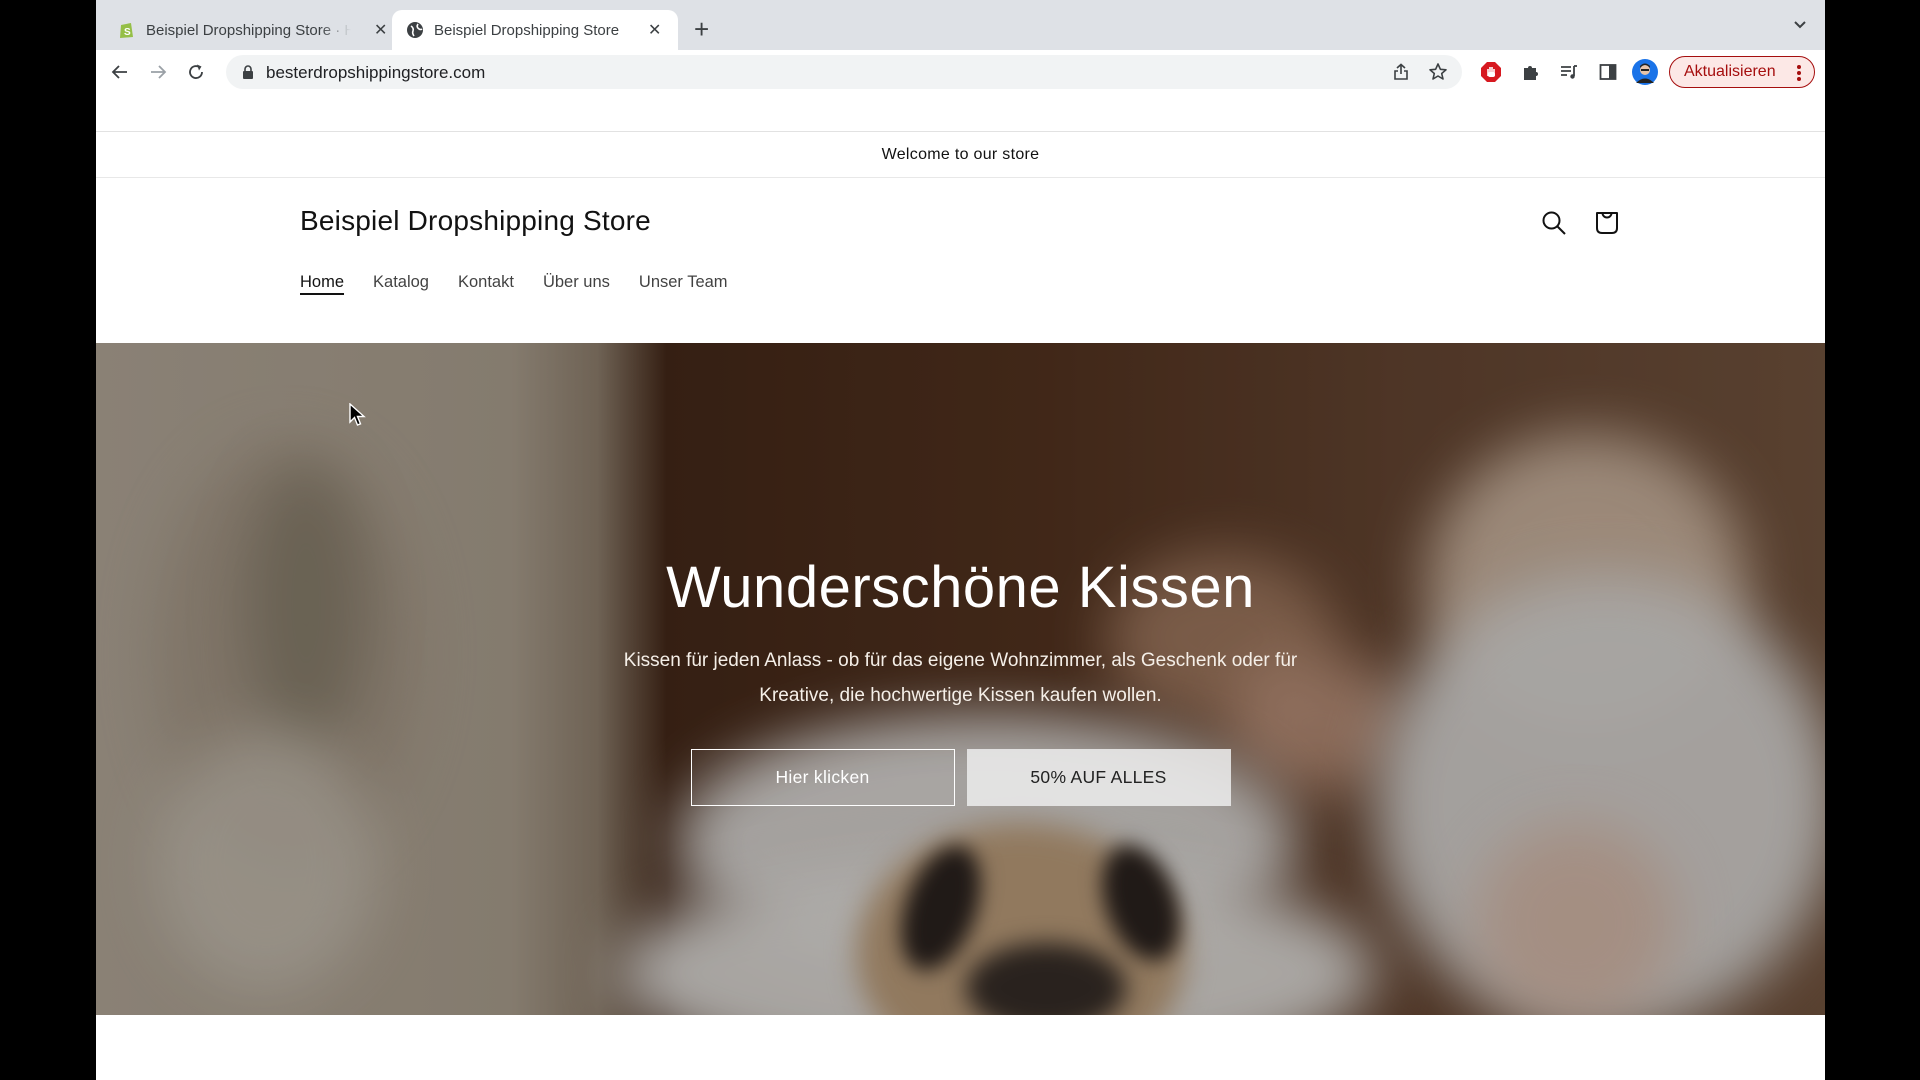  What do you see at coordinates (357, 414) in the screenshot?
I see `mouse-cursor-icon` at bounding box center [357, 414].